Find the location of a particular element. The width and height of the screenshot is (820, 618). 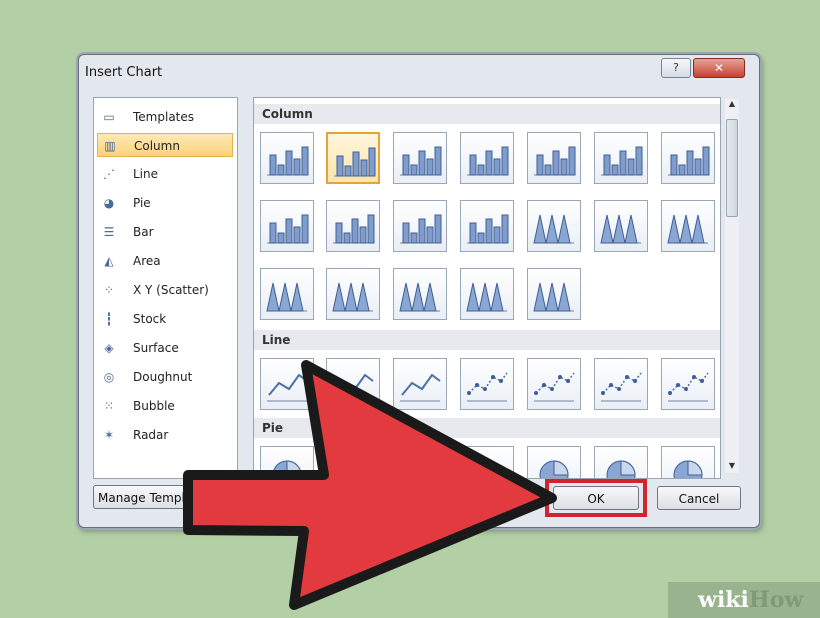

watermark-how: How is located at coordinates (776, 600).